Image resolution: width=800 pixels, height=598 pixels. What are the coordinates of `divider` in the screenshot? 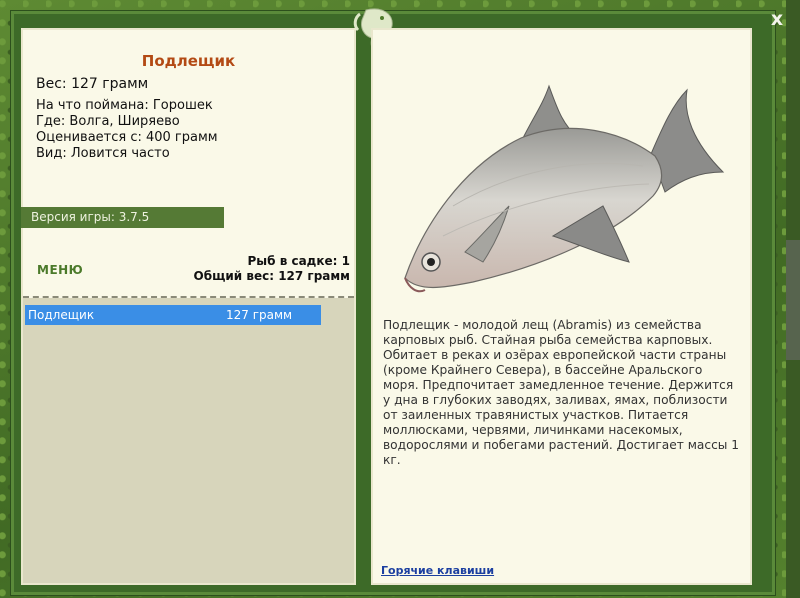 It's located at (188, 297).